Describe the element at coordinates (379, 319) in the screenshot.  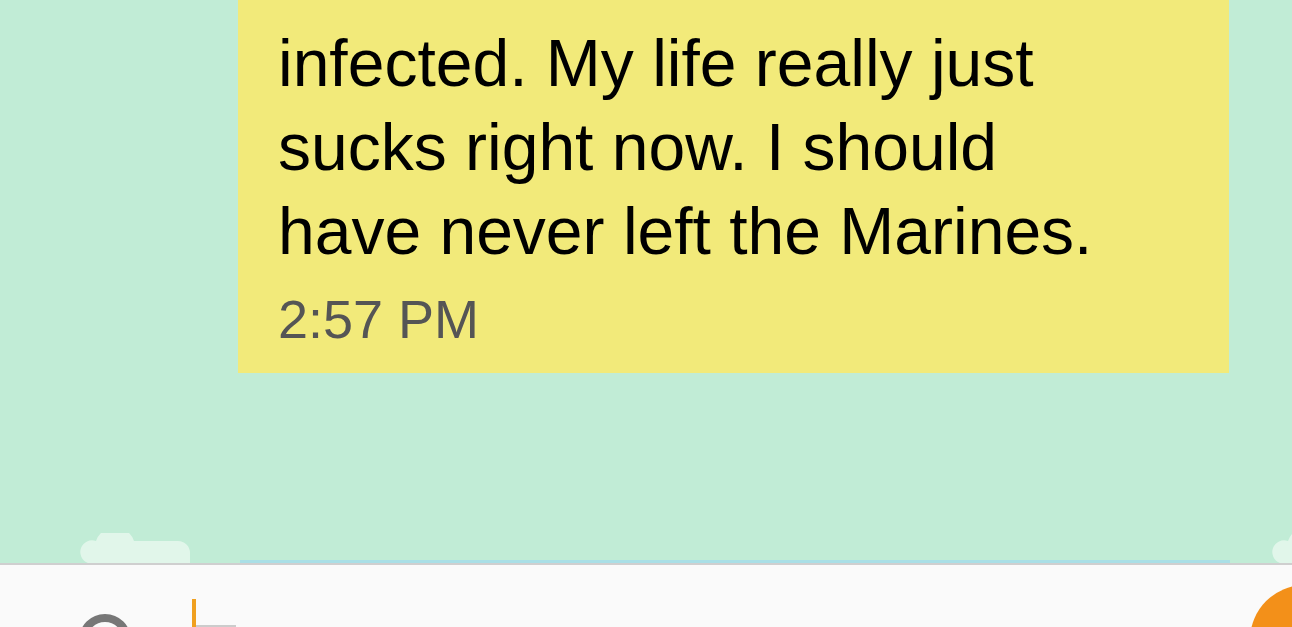
I see `message-time: 2:57 PM` at that location.